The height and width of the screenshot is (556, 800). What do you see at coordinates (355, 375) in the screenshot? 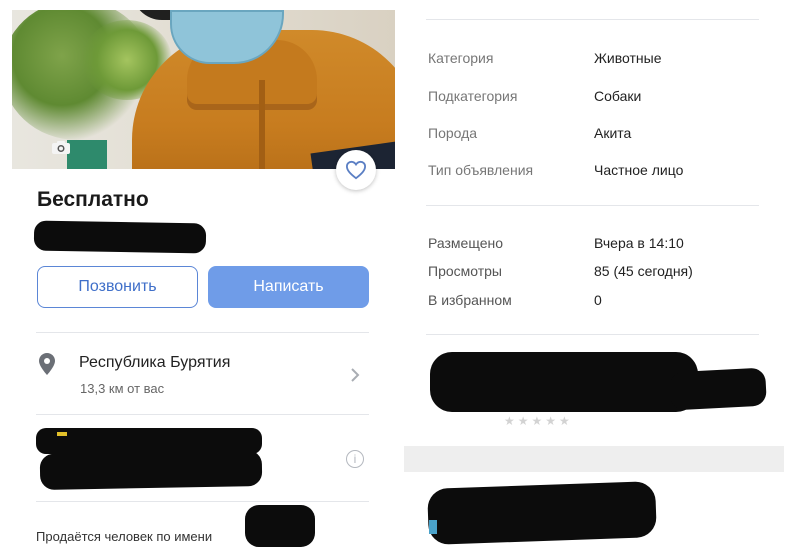
I see `chevron-right-icon` at bounding box center [355, 375].